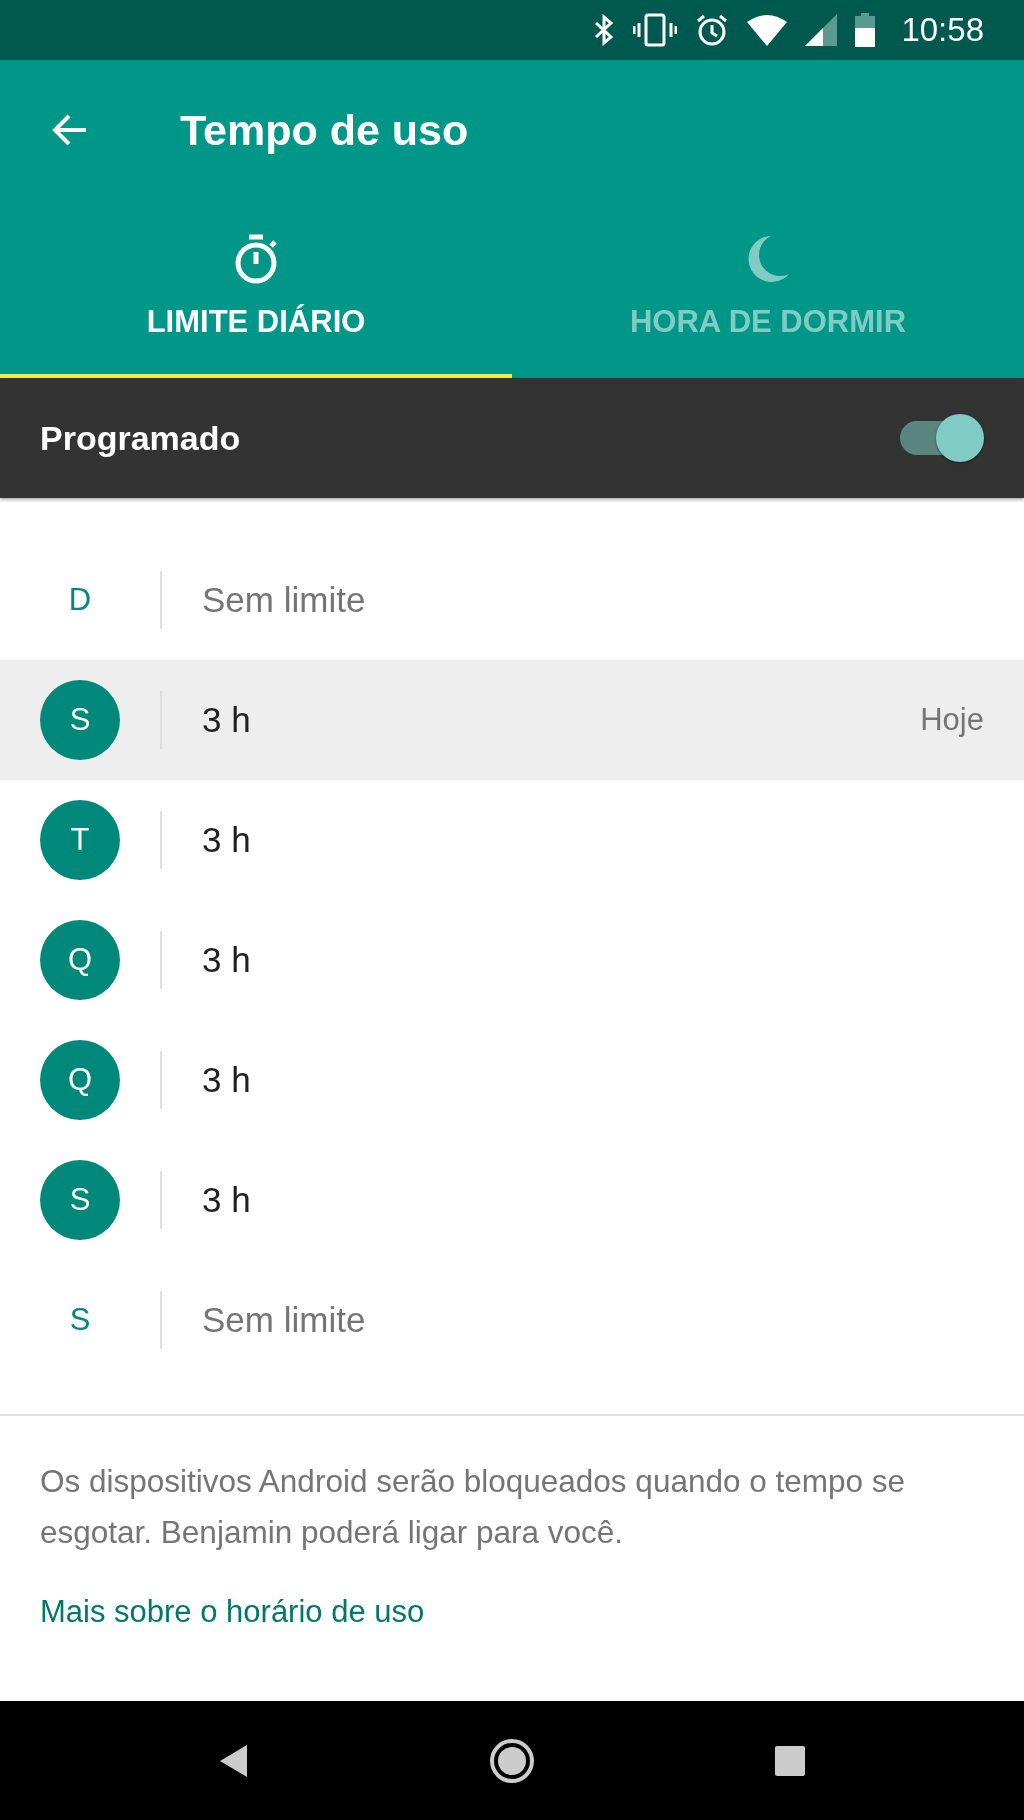 The height and width of the screenshot is (1820, 1024). Describe the element at coordinates (790, 1760) in the screenshot. I see `recents-nav-button` at that location.